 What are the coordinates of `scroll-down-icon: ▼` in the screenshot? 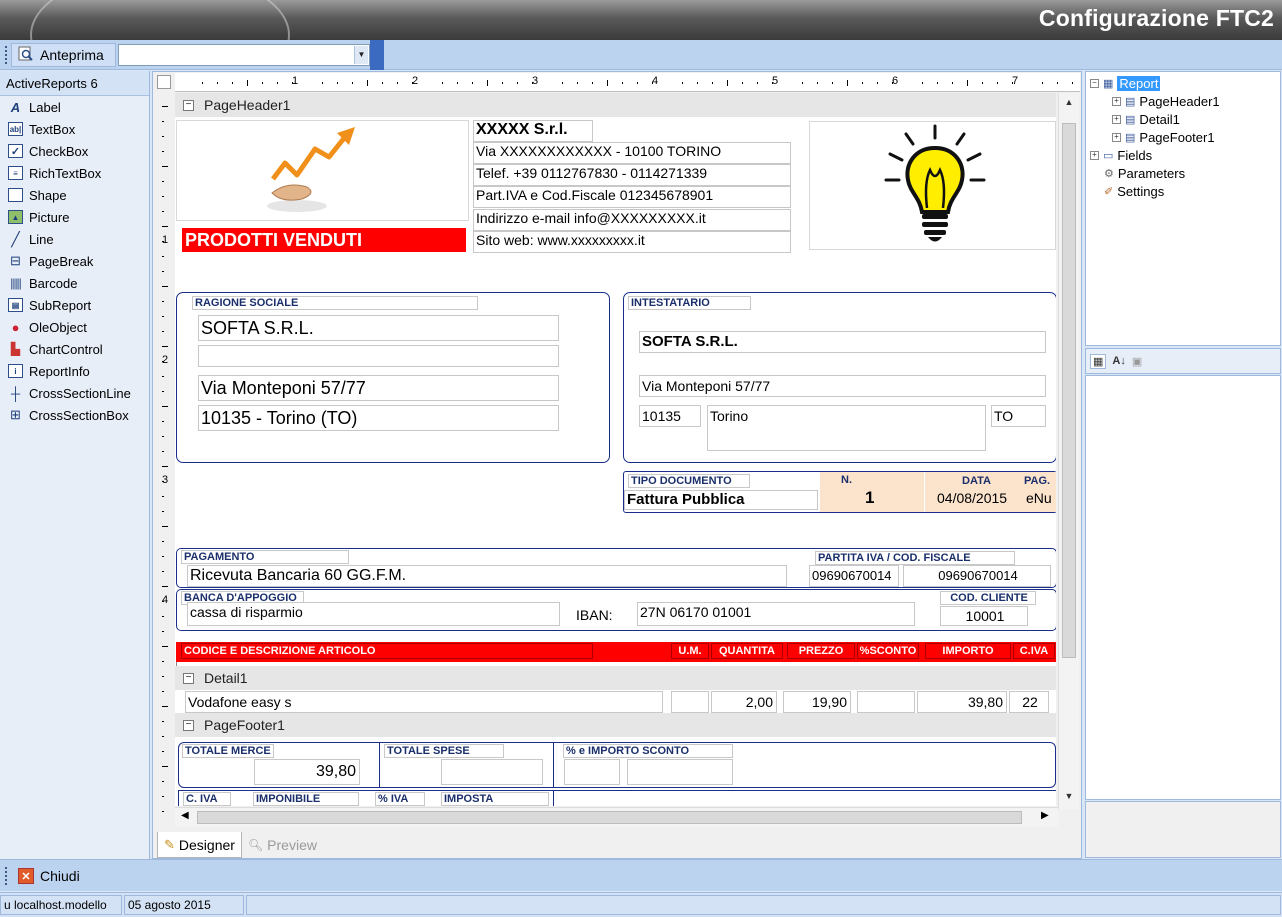 It's located at (1069, 798).